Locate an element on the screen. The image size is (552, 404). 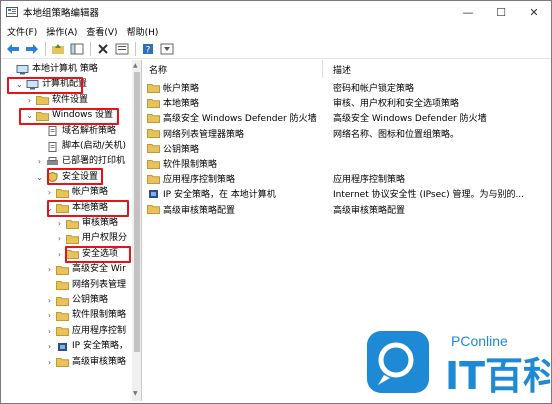
scroll-up-icon: ▲ is located at coordinates (135, 65).